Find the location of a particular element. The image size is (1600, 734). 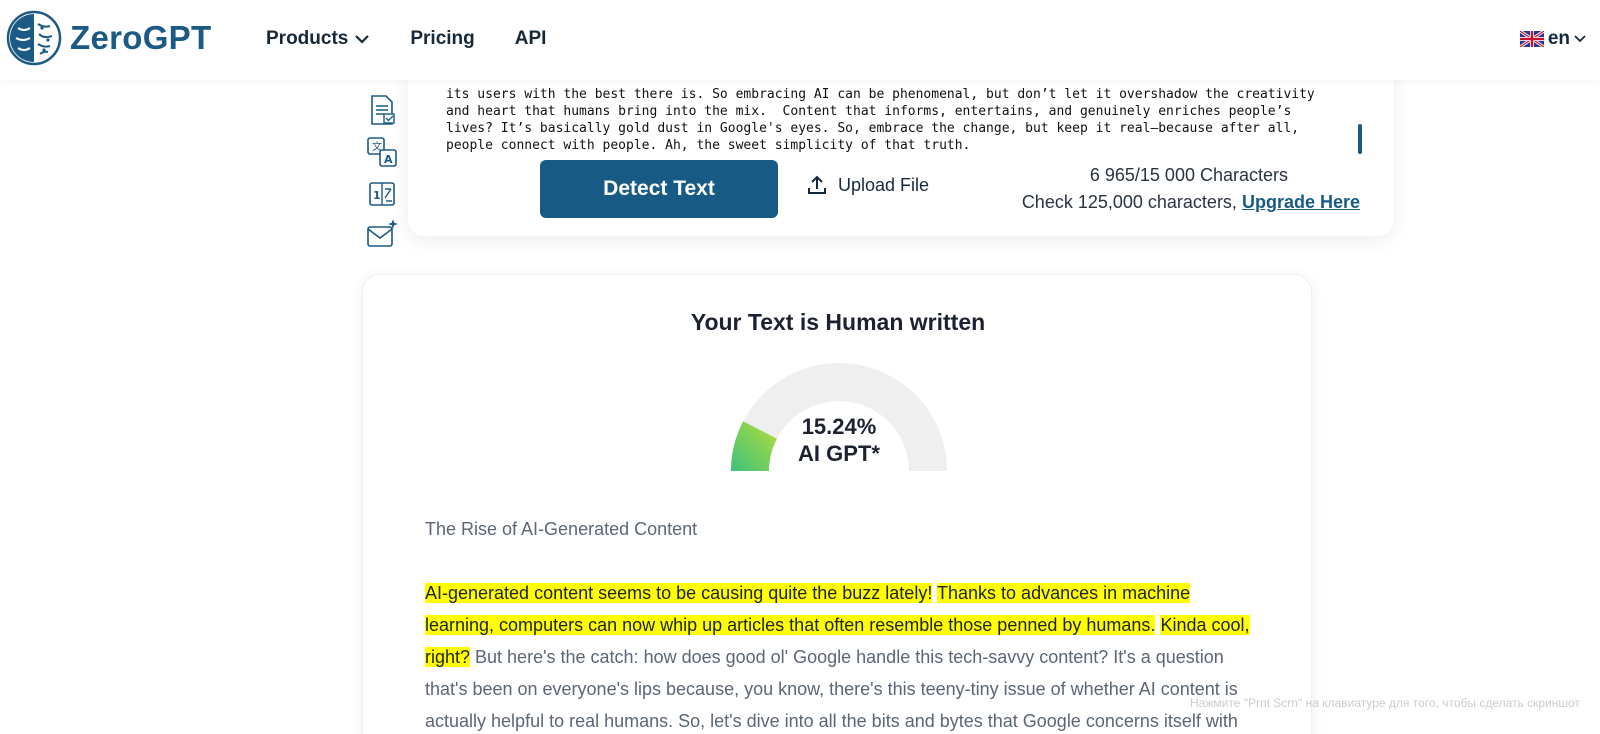

character-count: 6 965/15 000 Characters is located at coordinates (1188, 175).